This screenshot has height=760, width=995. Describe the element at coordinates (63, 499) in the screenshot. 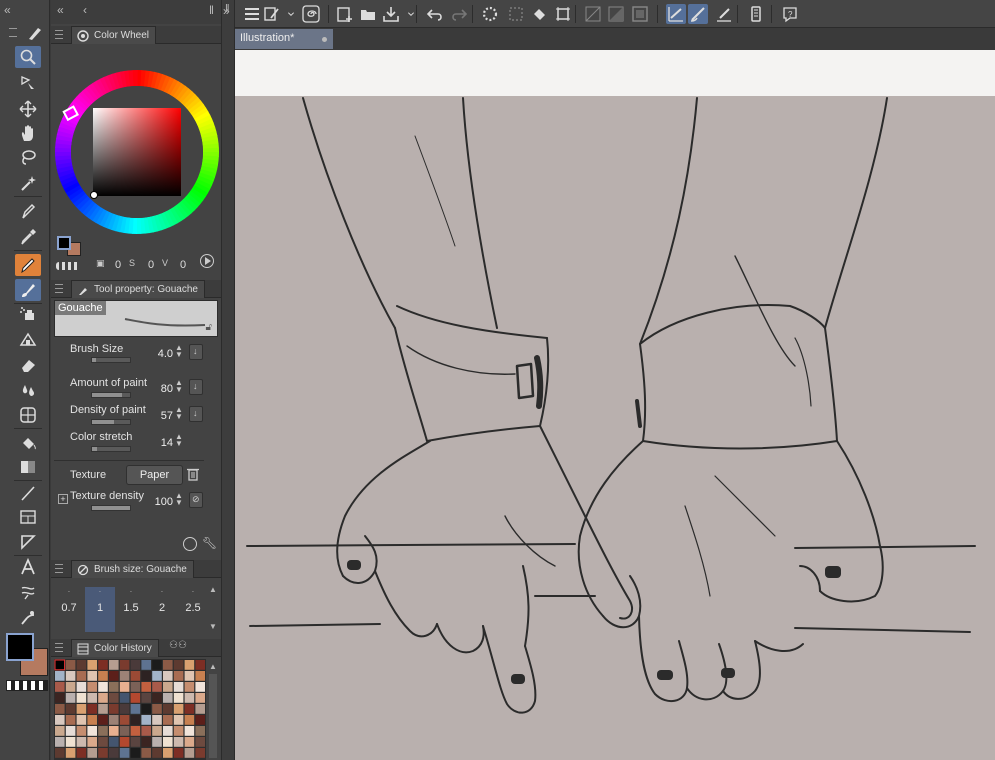

I see `expand-plus-icon: +` at that location.